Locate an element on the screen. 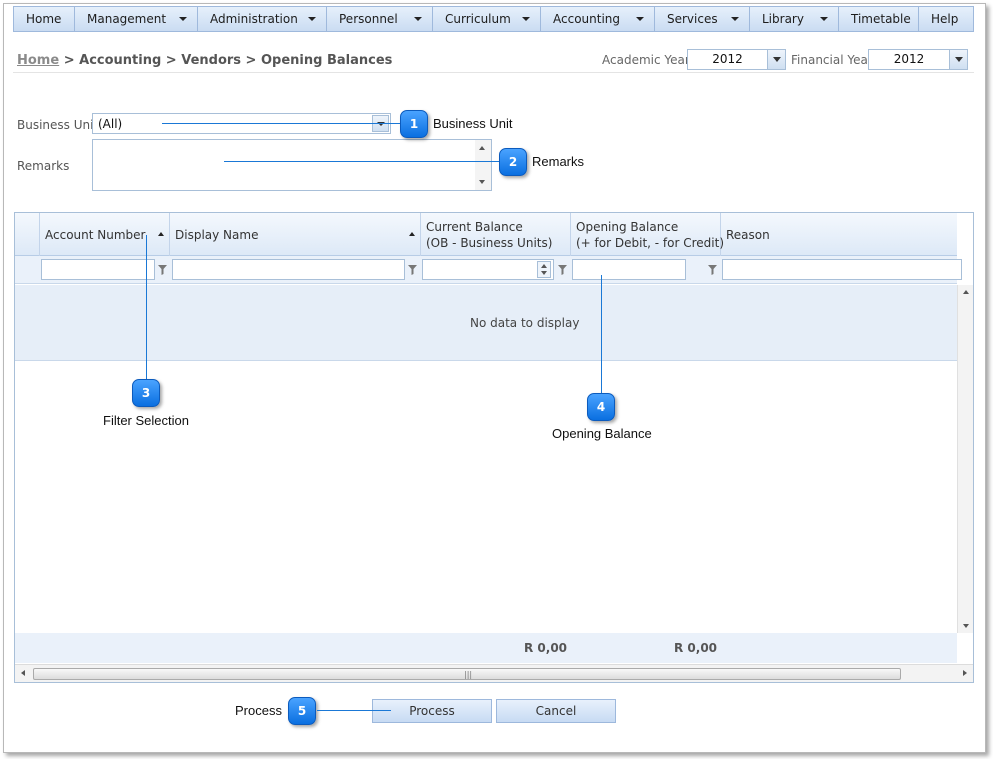 The image size is (993, 759). academic-year-select: 2012 is located at coordinates (736, 59).